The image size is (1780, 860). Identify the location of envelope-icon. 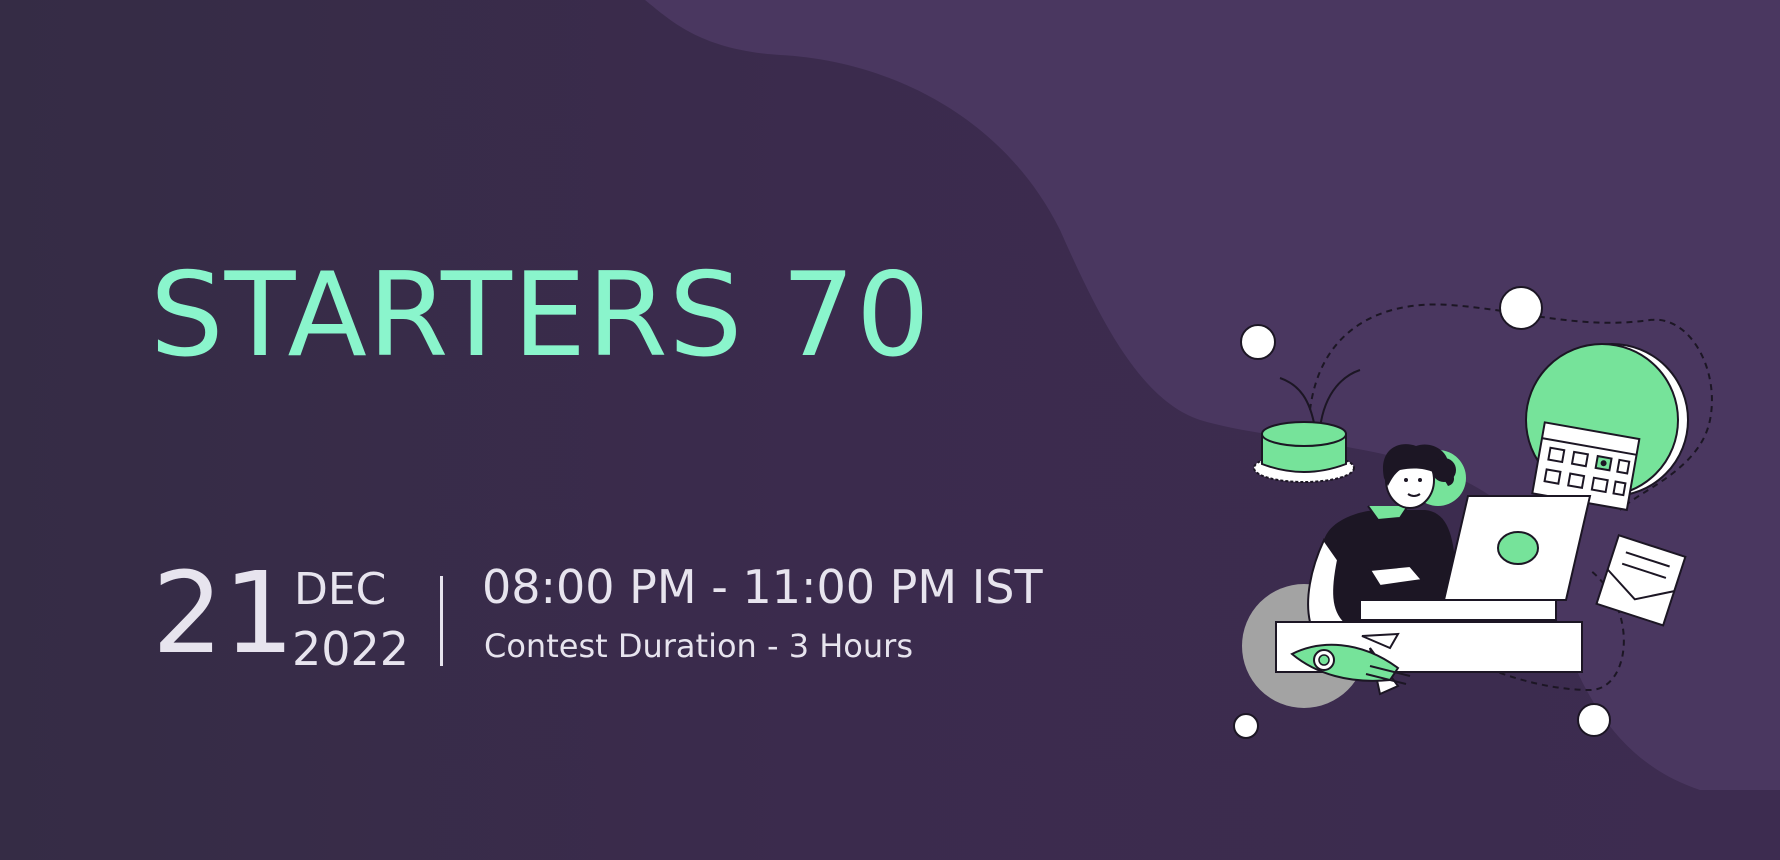
(1641, 580).